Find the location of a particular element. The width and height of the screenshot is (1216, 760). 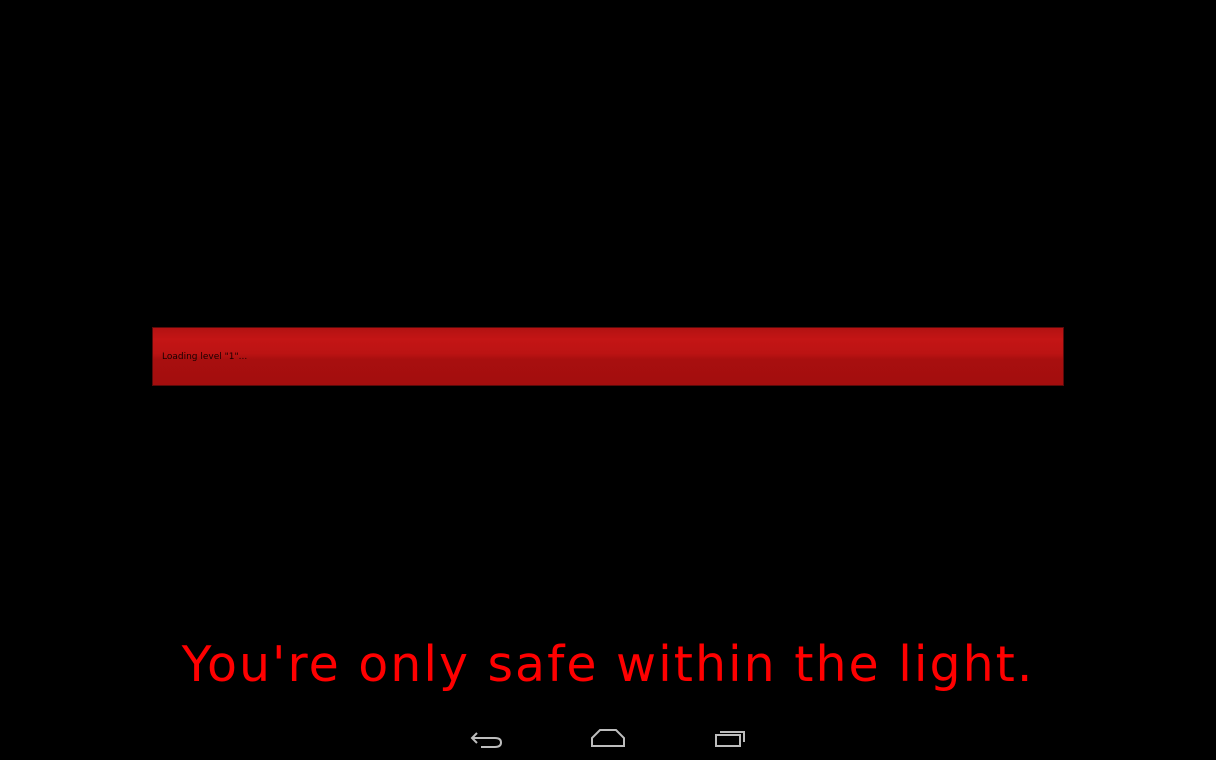

recent-apps-button is located at coordinates (731, 739).